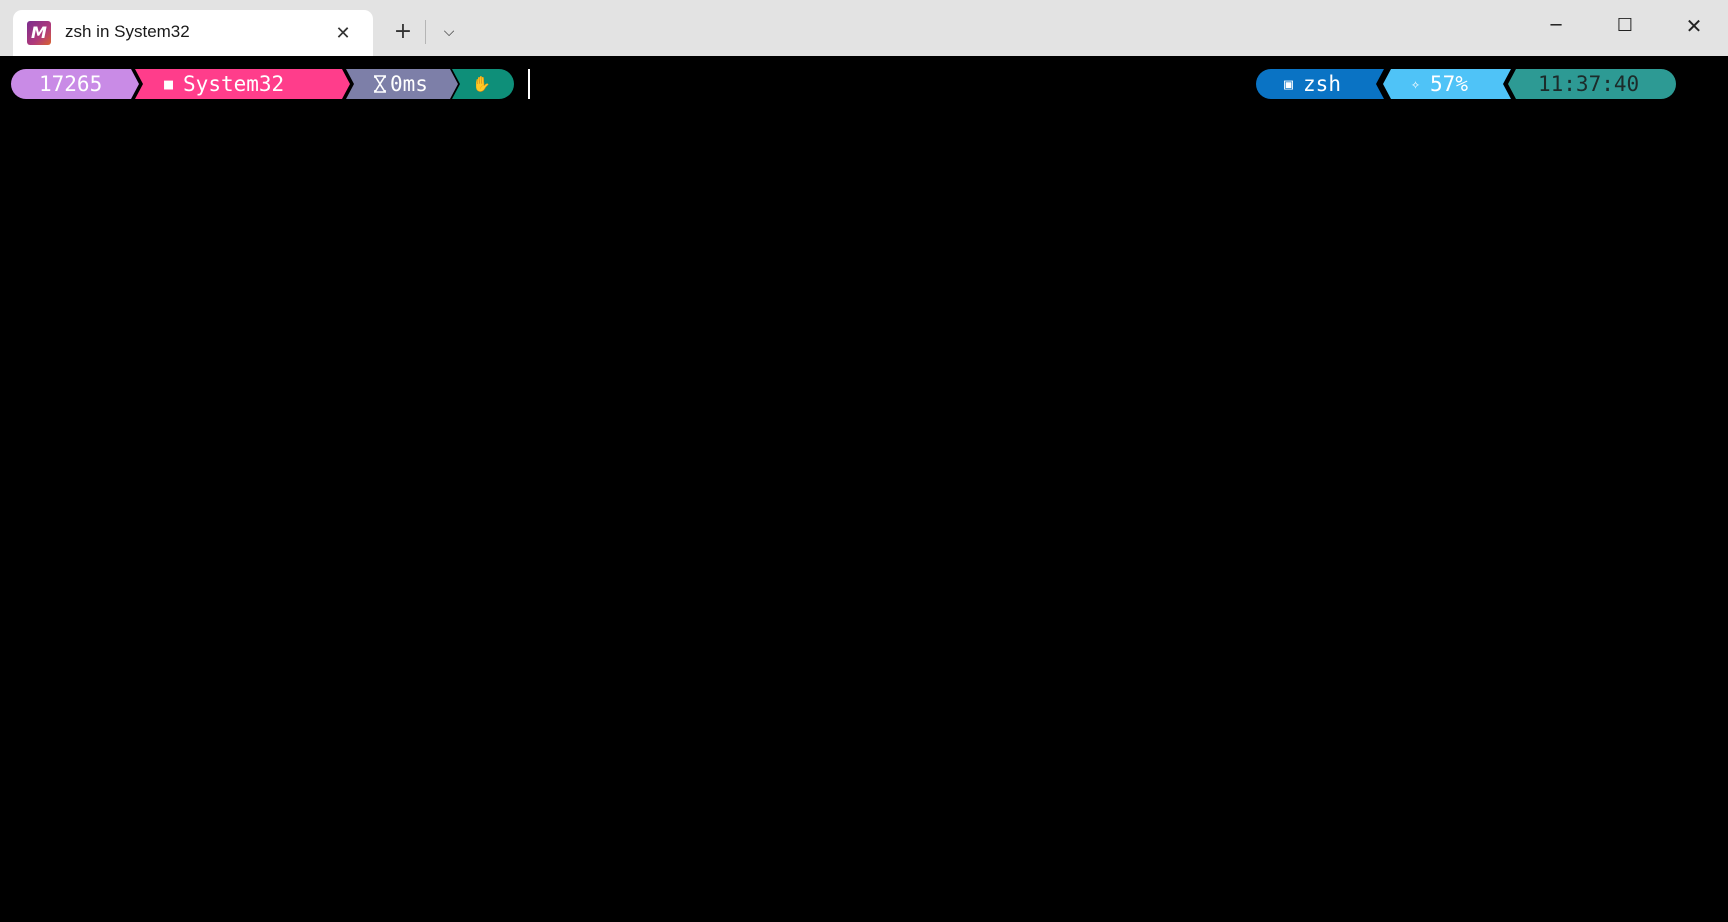  What do you see at coordinates (1416, 84) in the screenshot?
I see `pulse-icon: ✧` at bounding box center [1416, 84].